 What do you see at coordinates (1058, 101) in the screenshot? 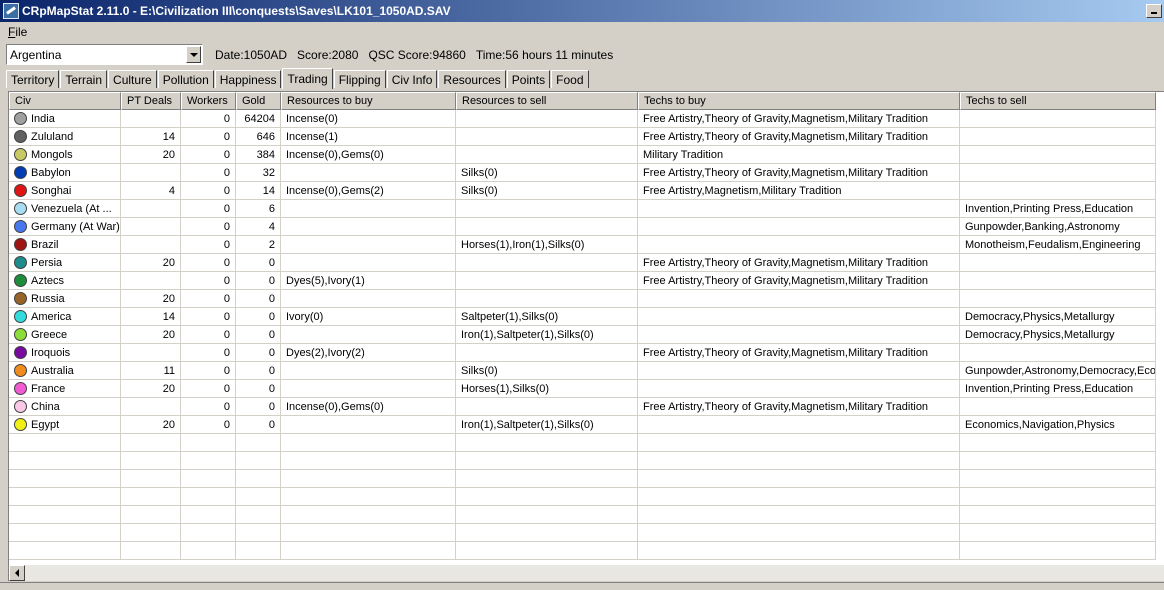
I see `column-header-techs-to-sell: Techs to sell` at bounding box center [1058, 101].